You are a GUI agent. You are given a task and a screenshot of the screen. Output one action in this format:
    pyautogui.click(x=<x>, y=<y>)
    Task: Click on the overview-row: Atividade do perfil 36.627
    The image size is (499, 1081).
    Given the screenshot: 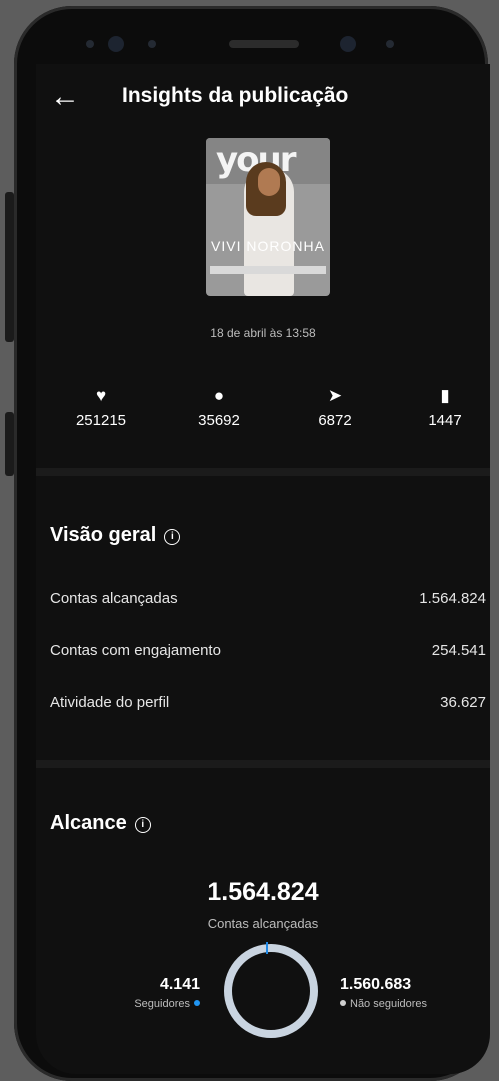 What is the action you would take?
    pyautogui.click(x=268, y=702)
    